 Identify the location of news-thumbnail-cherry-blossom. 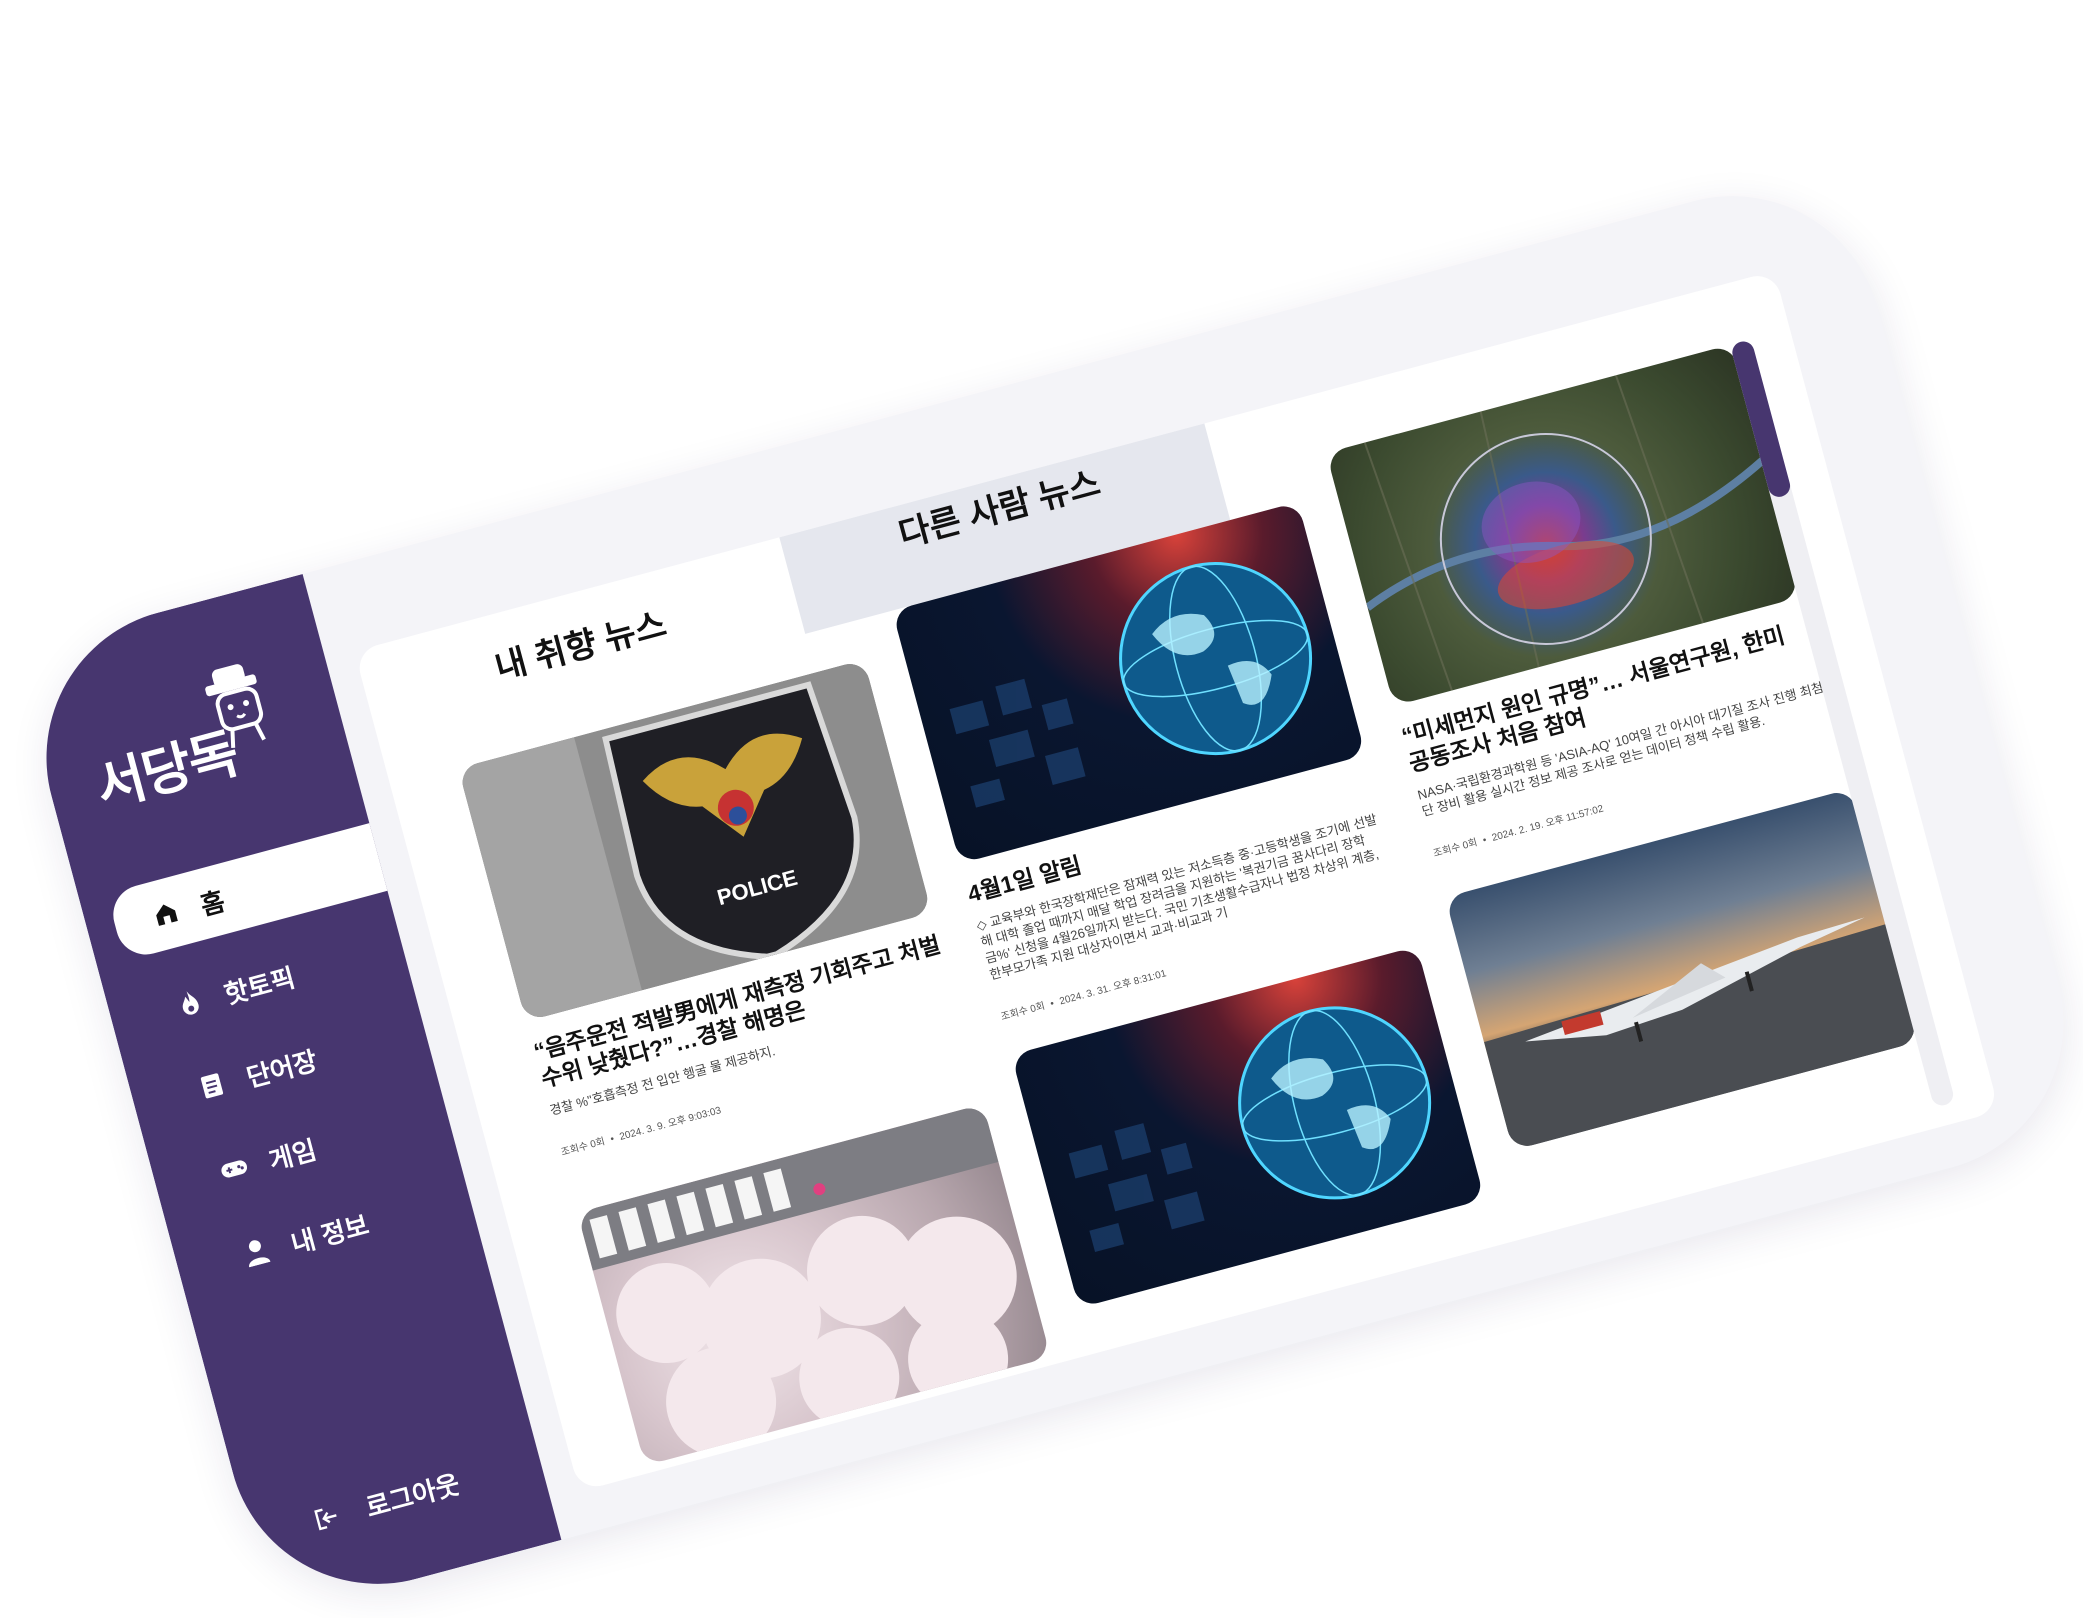
(814, 1284).